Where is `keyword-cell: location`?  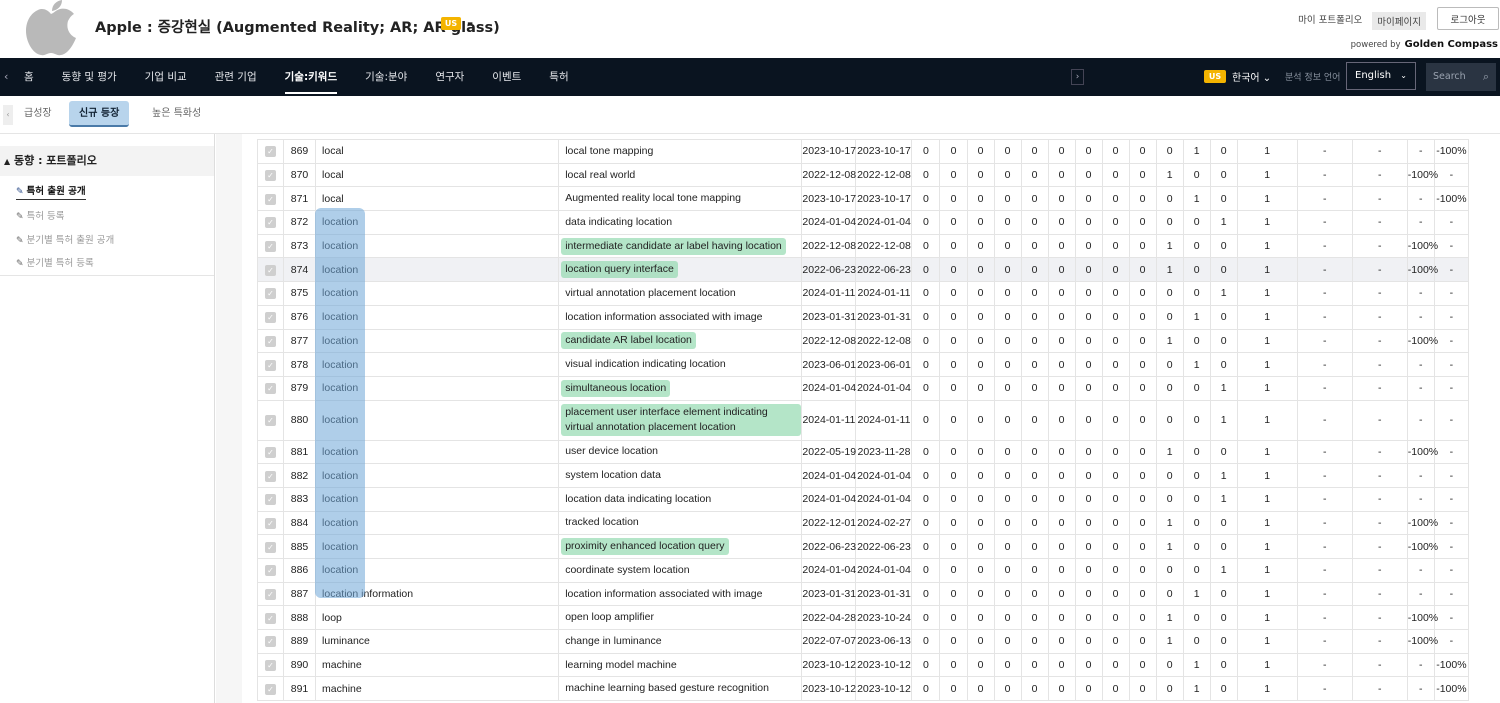
keyword-cell: location is located at coordinates (437, 476).